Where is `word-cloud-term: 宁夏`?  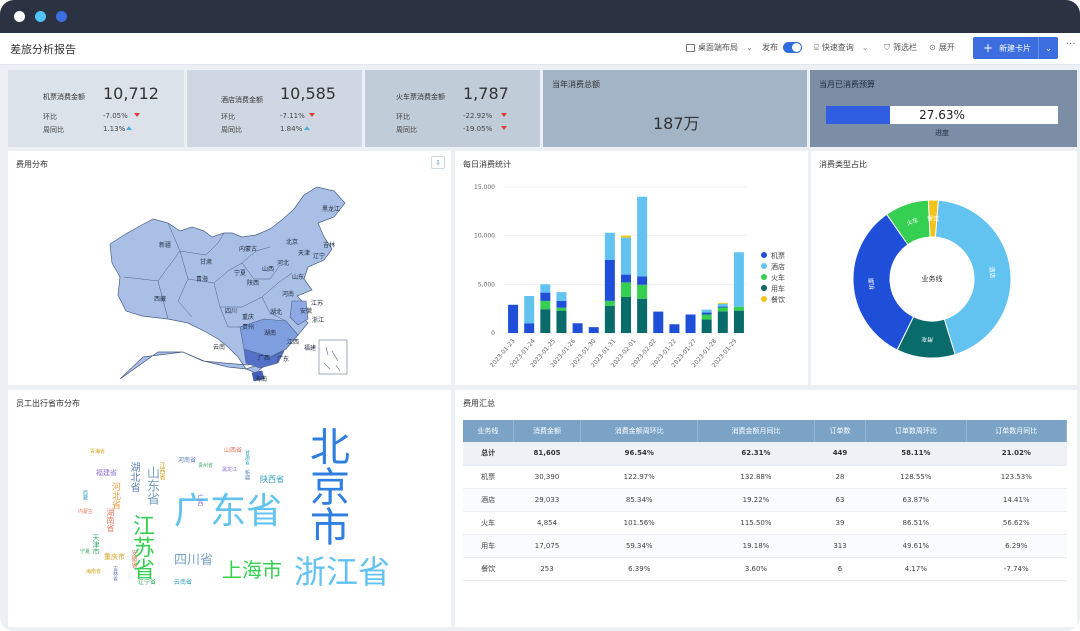 word-cloud-term: 宁夏 is located at coordinates (85, 552).